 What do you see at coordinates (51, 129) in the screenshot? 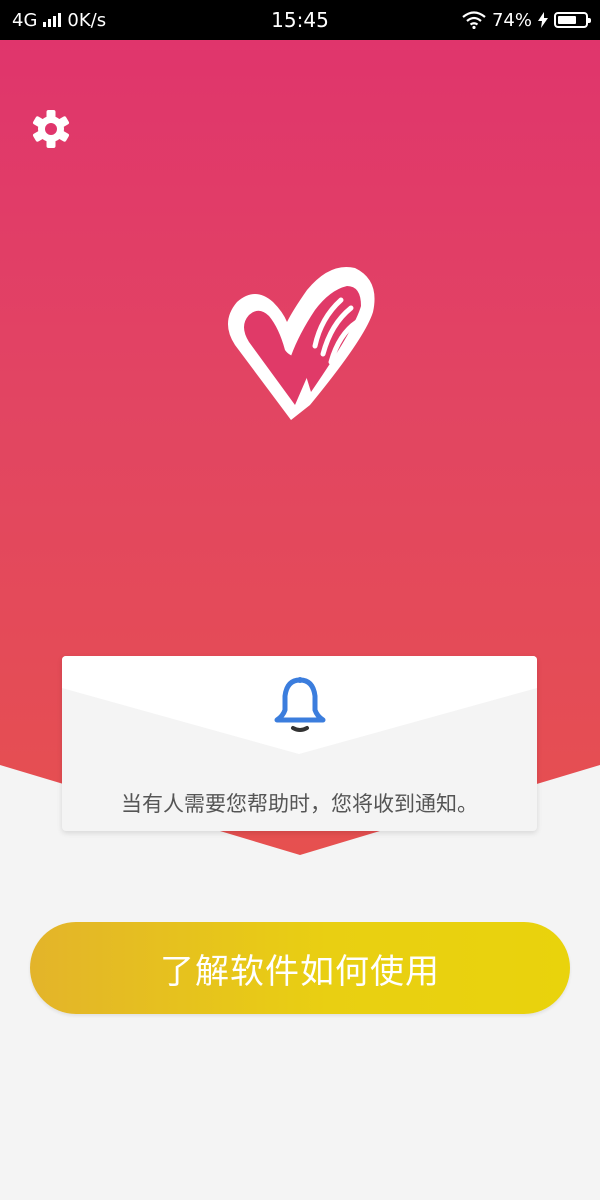
I see `gear-icon` at bounding box center [51, 129].